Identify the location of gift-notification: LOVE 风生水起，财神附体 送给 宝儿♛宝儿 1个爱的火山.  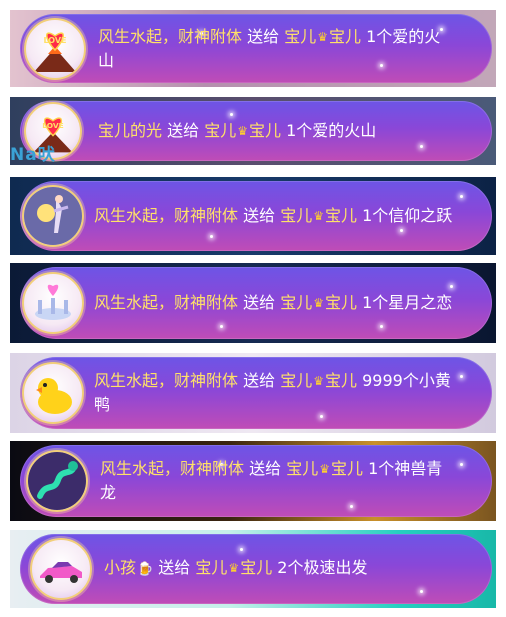
(253, 48).